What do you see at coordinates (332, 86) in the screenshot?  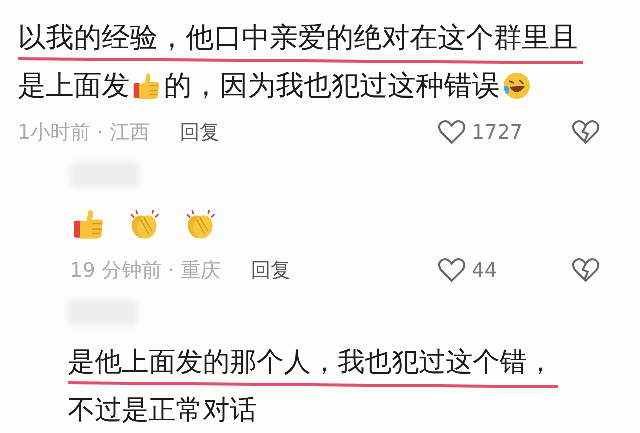 I see `comment-text: 的，因为我也犯过这种错误` at bounding box center [332, 86].